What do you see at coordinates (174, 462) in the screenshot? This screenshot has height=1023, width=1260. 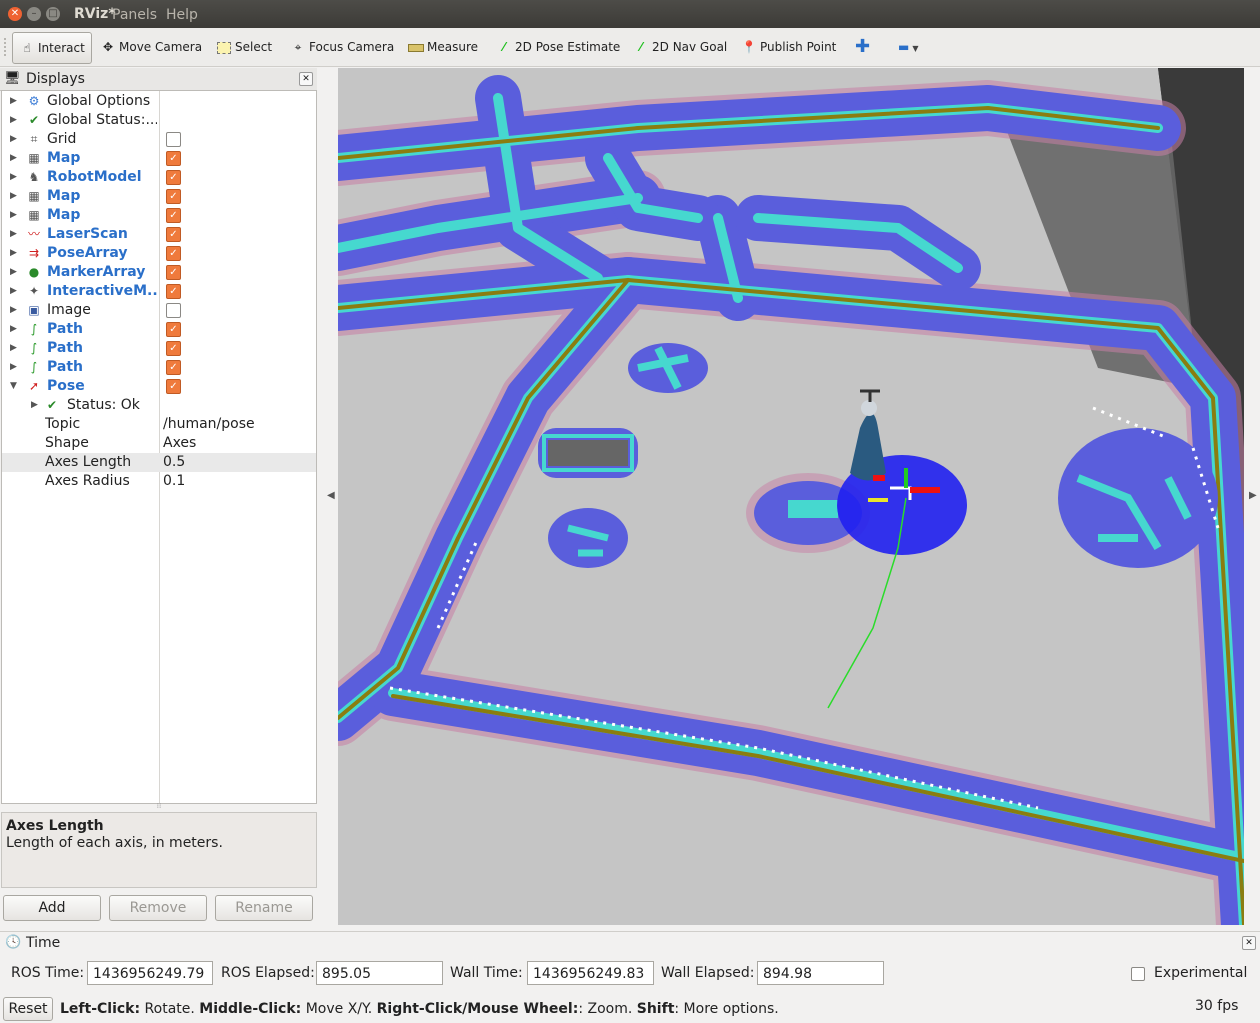 I see `property-value: 0.5` at bounding box center [174, 462].